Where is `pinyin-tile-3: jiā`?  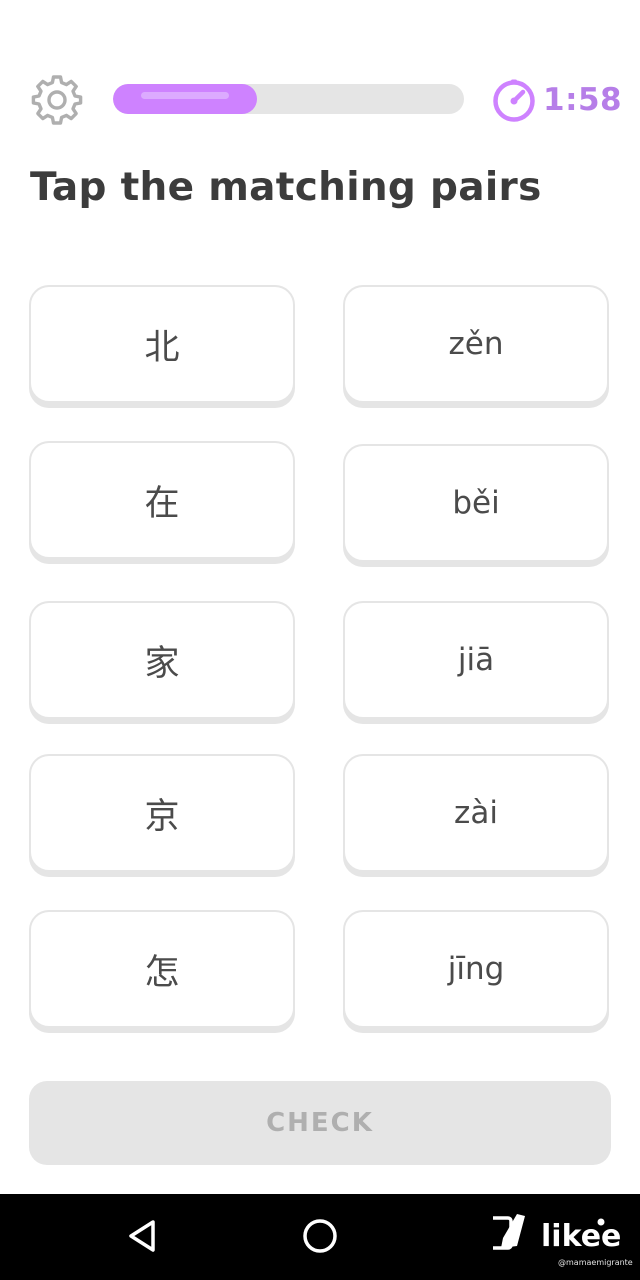
pinyin-tile-3: jiā is located at coordinates (476, 660).